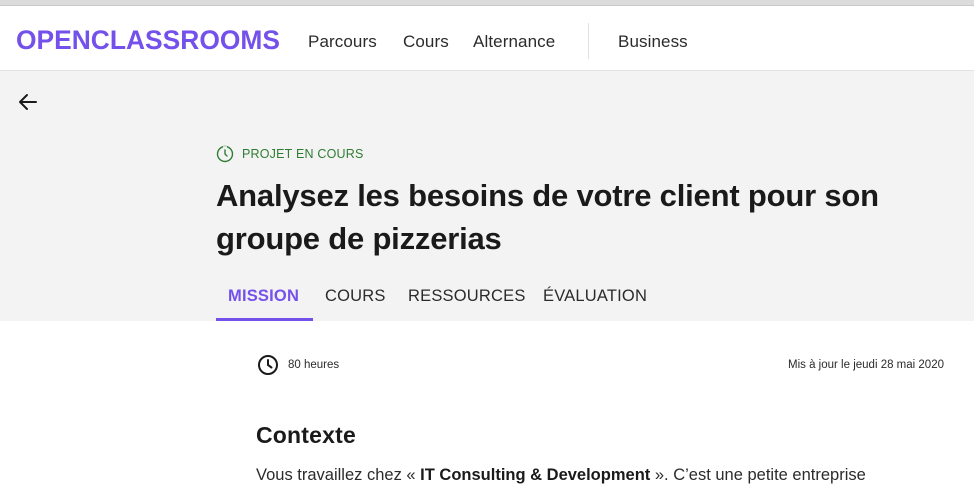  I want to click on tab-mission: MISSION, so click(263, 296).